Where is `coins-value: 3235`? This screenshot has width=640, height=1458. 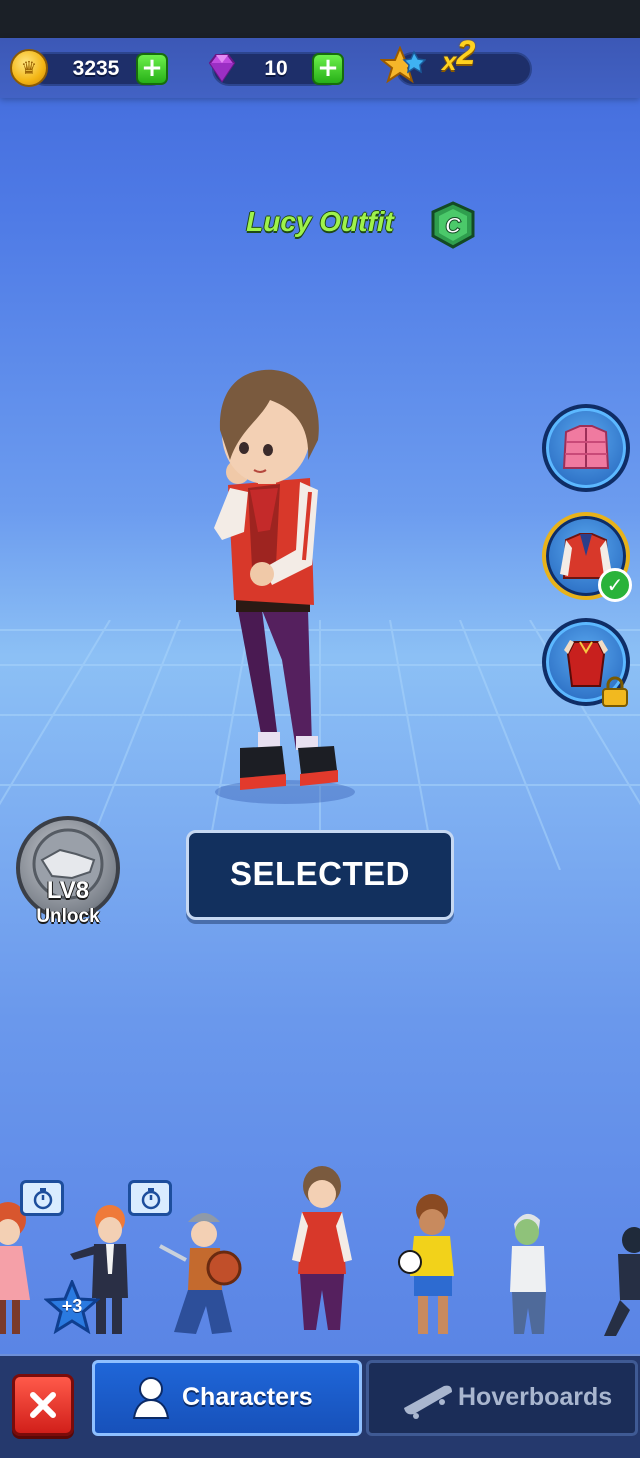 coins-value: 3235 is located at coordinates (96, 68).